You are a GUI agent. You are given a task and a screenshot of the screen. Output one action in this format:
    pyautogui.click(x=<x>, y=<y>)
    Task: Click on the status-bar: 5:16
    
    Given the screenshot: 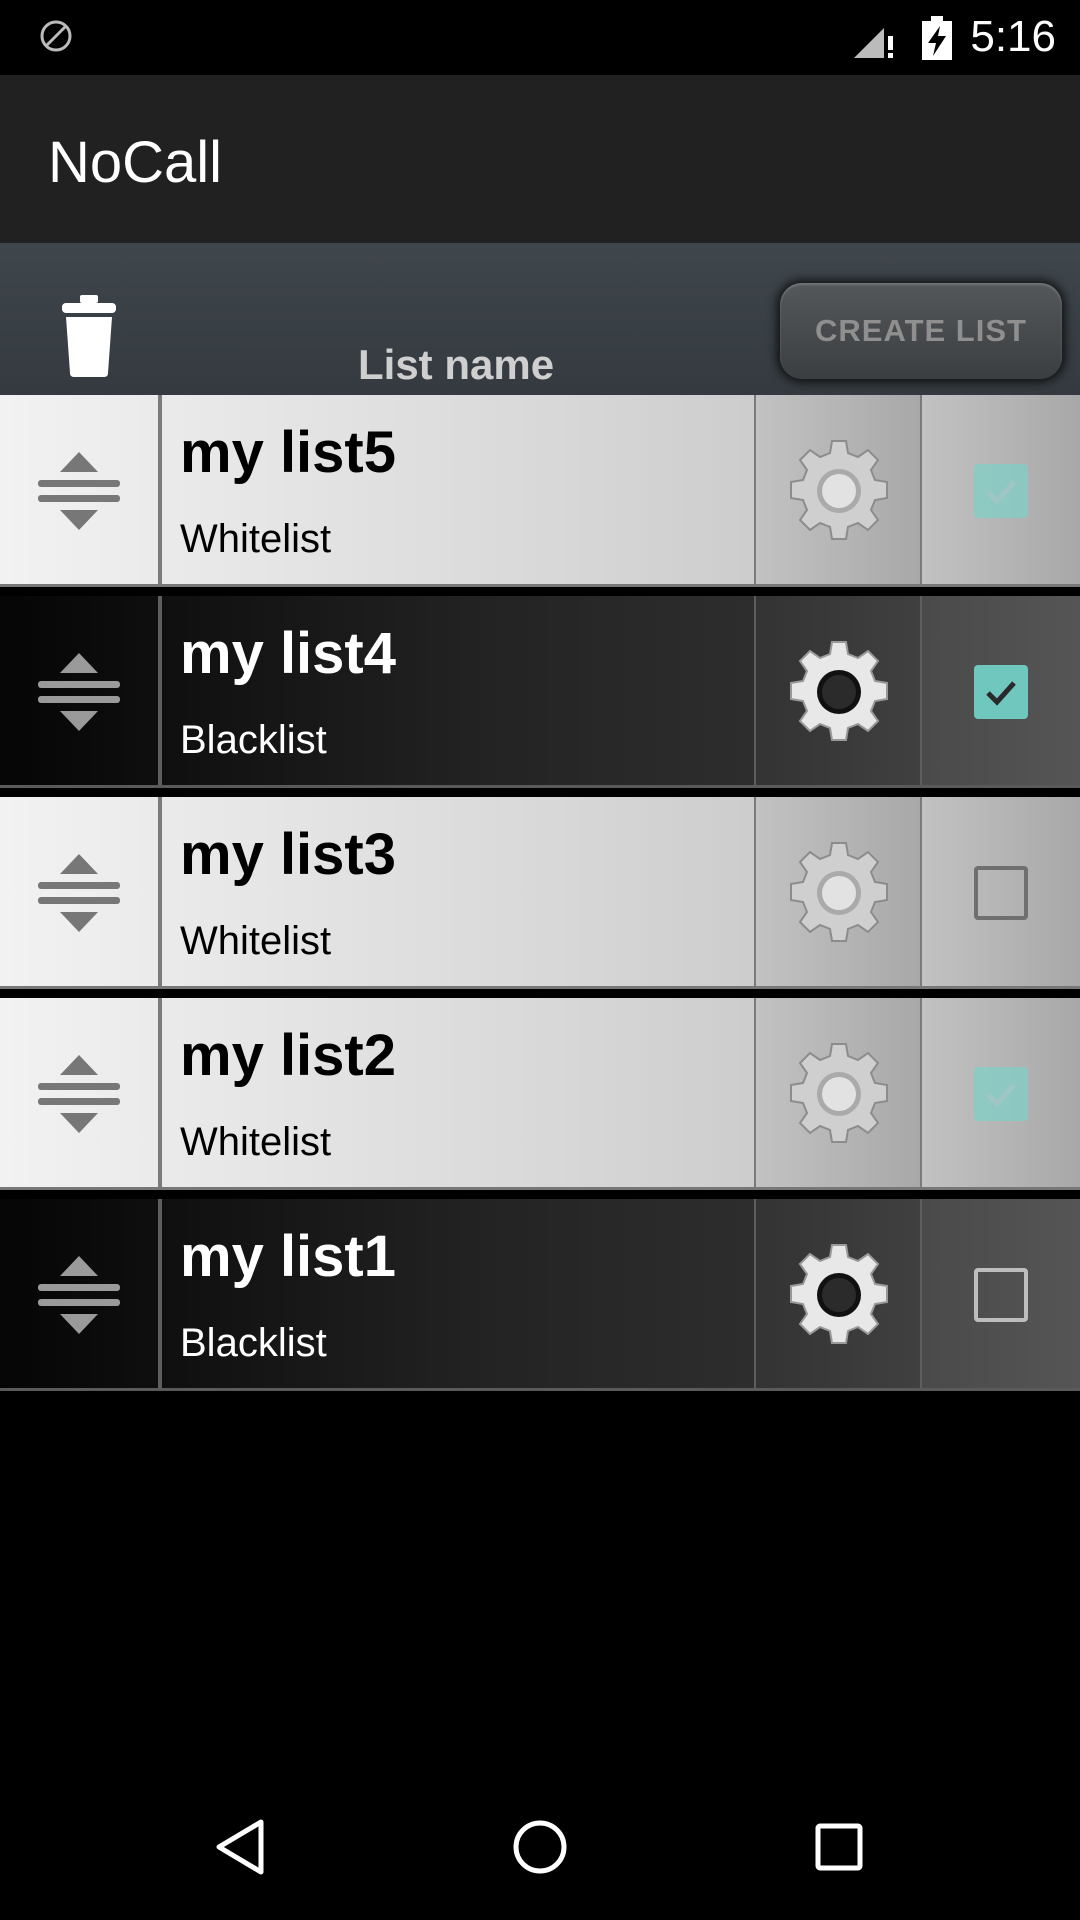 What is the action you would take?
    pyautogui.click(x=540, y=37)
    